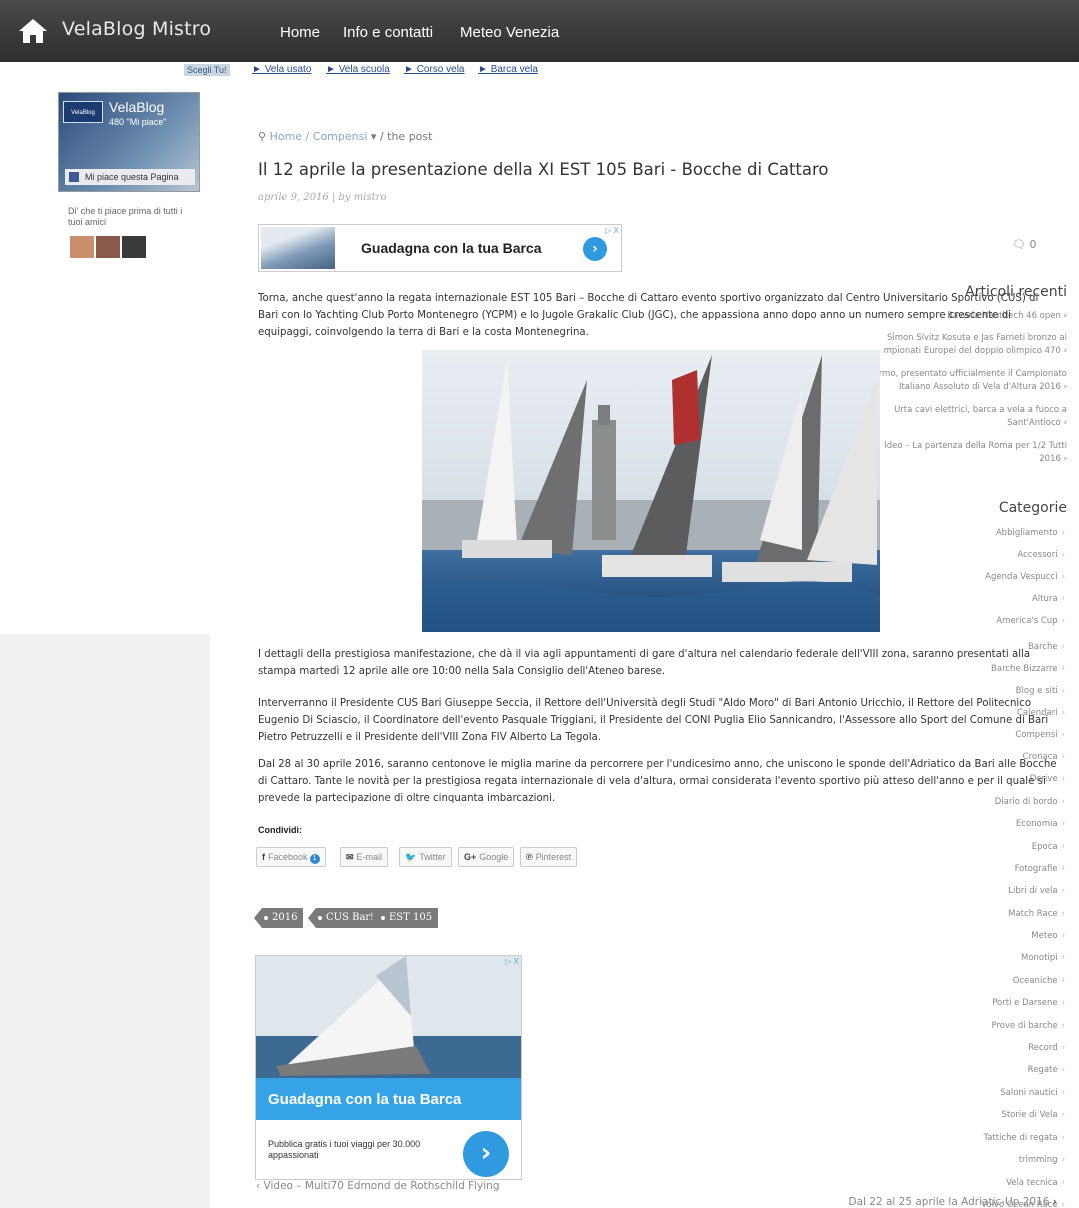 The image size is (1079, 1208). What do you see at coordinates (105, 921) in the screenshot?
I see `sidebar-shaded-area` at bounding box center [105, 921].